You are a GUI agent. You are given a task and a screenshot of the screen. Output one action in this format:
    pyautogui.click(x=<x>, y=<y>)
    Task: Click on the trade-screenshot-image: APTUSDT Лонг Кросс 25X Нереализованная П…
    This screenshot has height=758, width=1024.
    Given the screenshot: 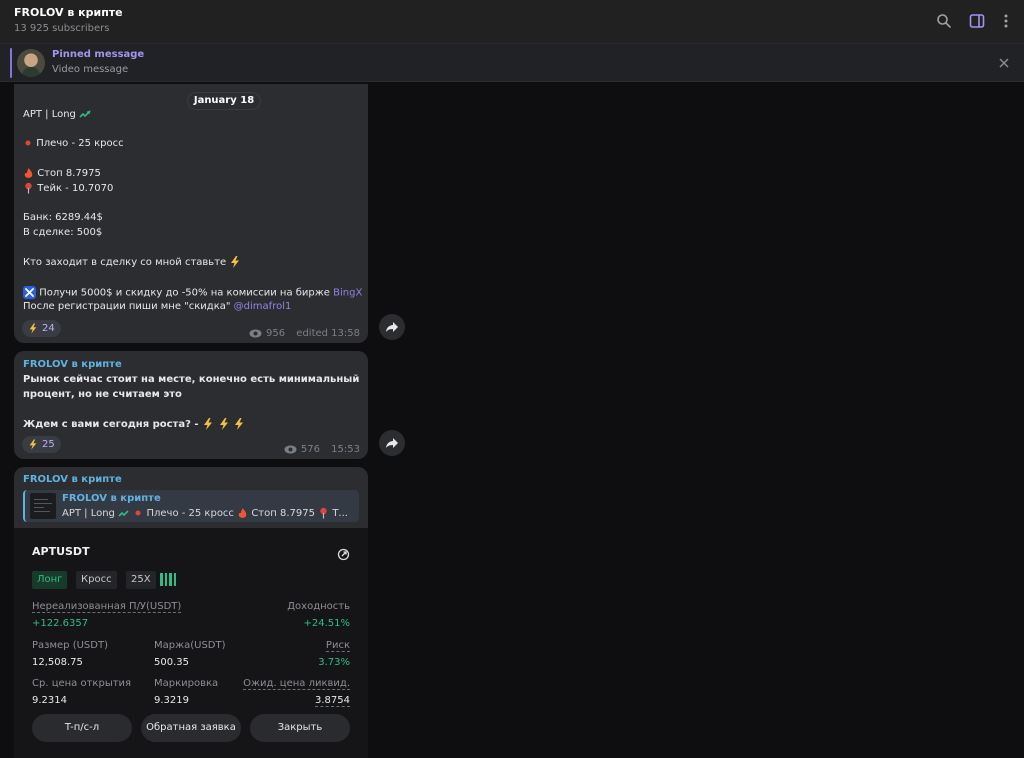 What is the action you would take?
    pyautogui.click(x=191, y=643)
    